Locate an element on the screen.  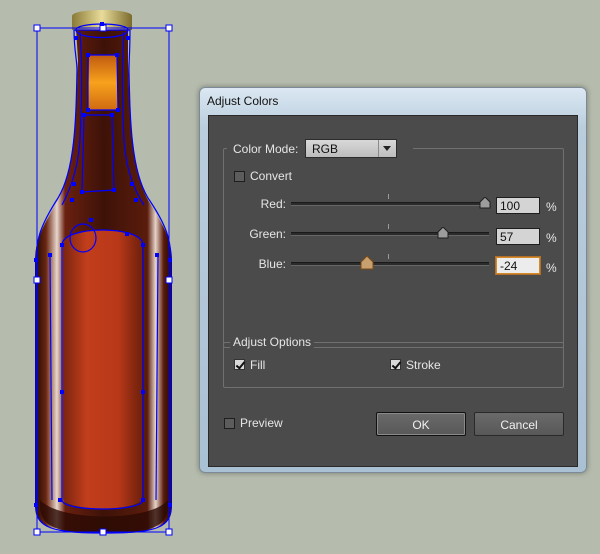
fill-checkbox is located at coordinates (239, 364).